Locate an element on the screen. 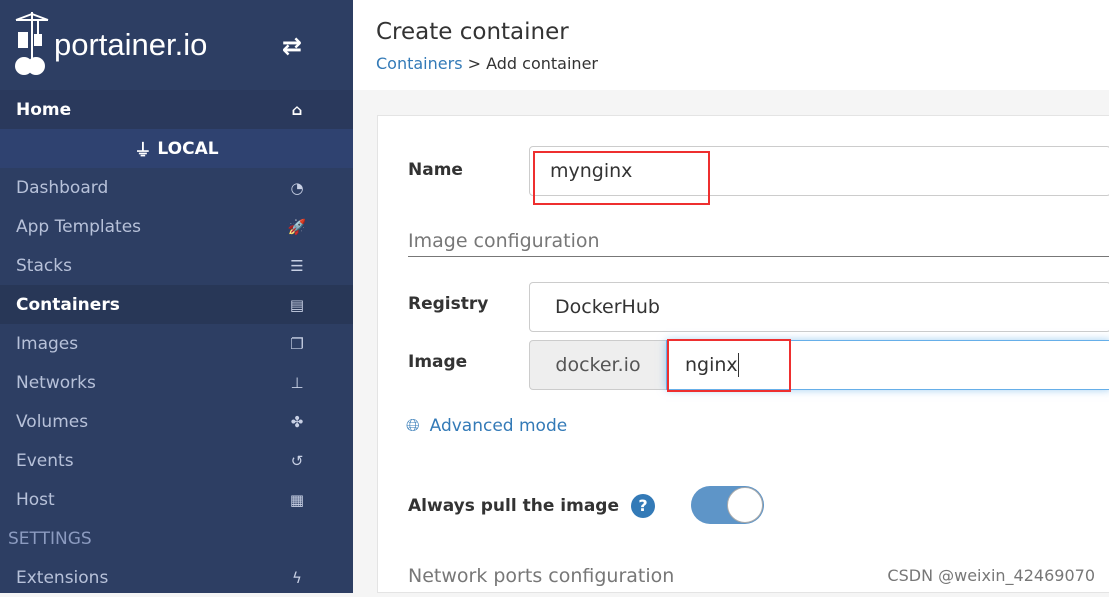 This screenshot has height=597, width=1109. registry-value: DockerHub is located at coordinates (607, 307).